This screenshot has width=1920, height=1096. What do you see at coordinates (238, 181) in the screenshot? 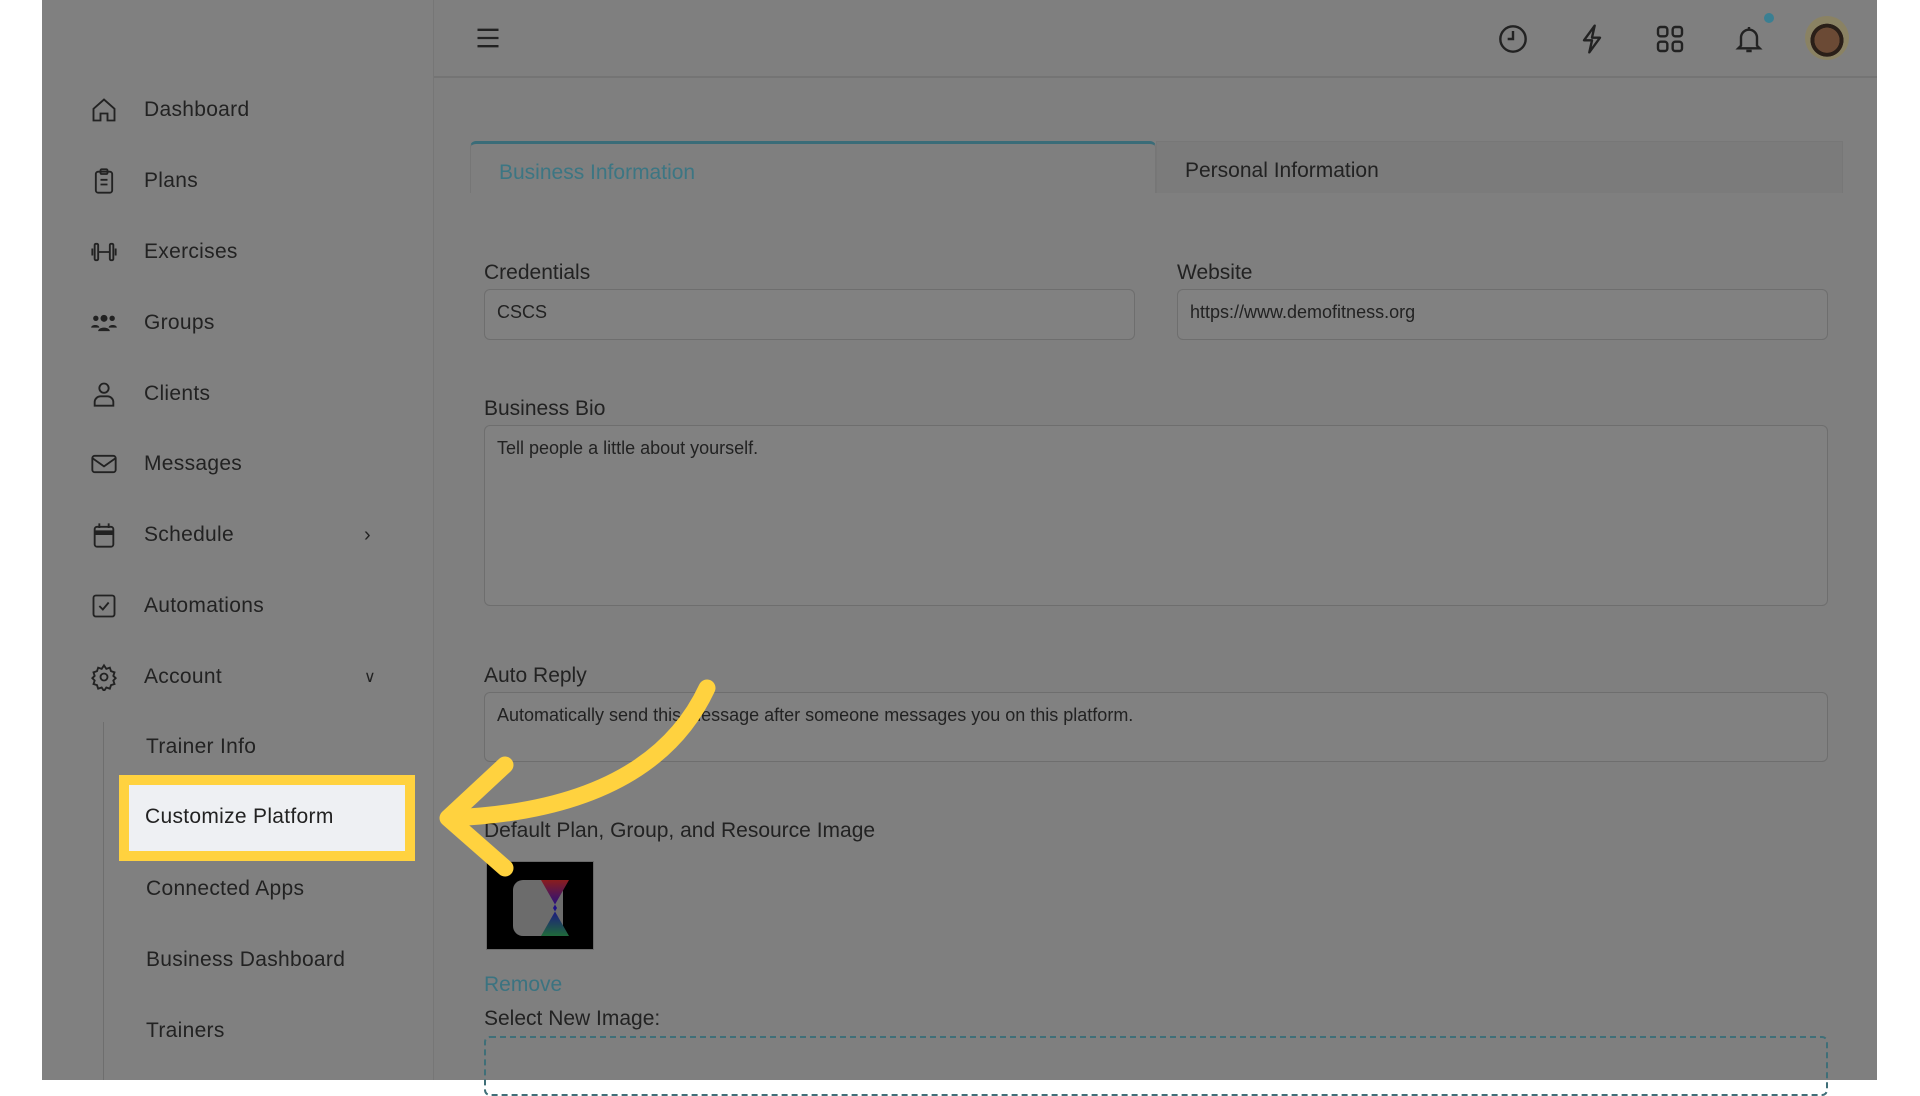
I see `sidebar-item-plans: Plans` at bounding box center [238, 181].